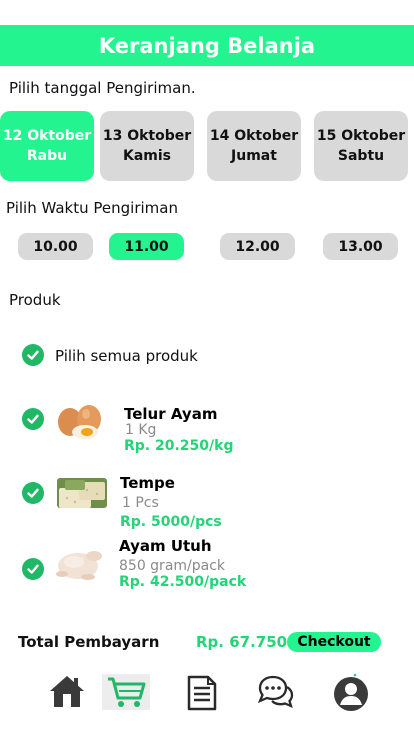  What do you see at coordinates (147, 146) in the screenshot?
I see `date-option-13-oktober: 13 Oktober Kamis` at bounding box center [147, 146].